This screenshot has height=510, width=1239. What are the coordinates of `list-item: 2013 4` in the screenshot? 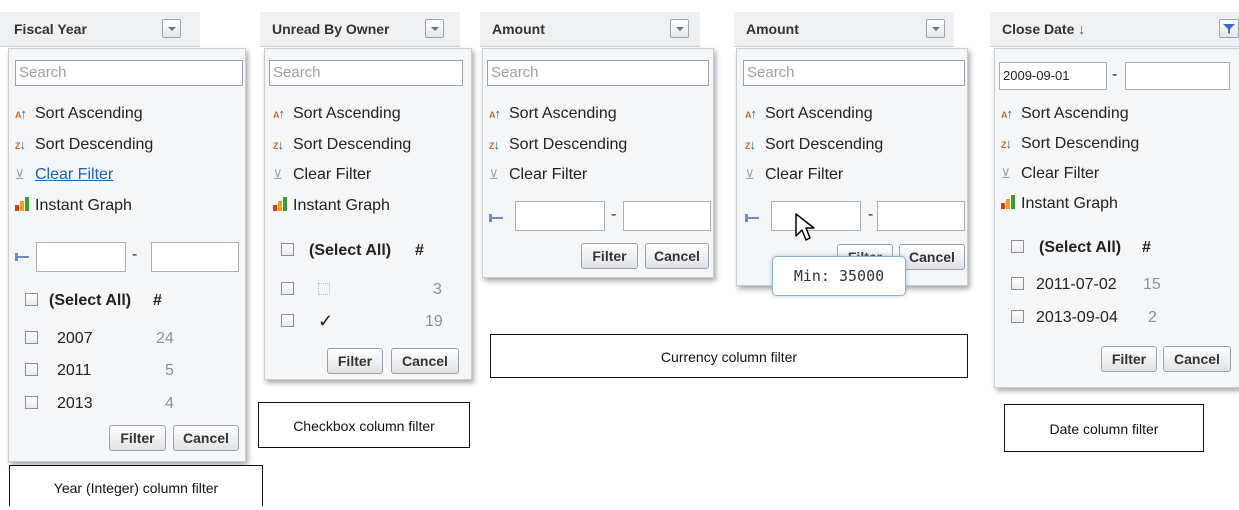 It's located at (130, 405).